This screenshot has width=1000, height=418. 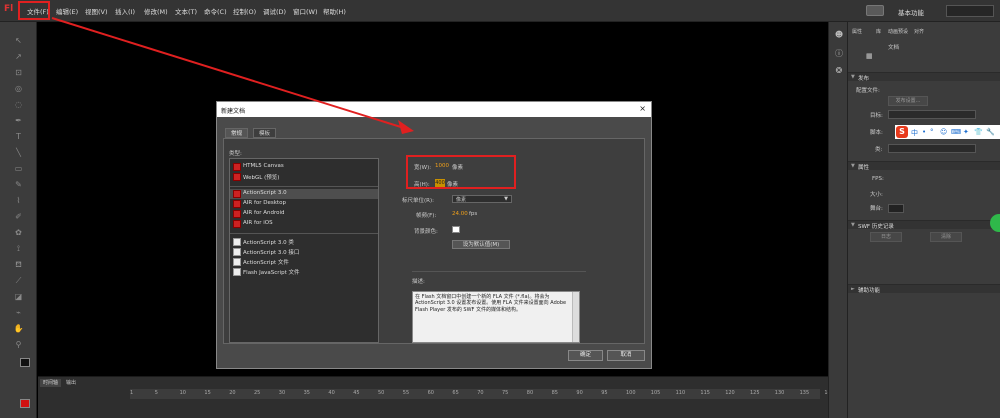 What do you see at coordinates (456, 229) in the screenshot?
I see `bg-color-swatch` at bounding box center [456, 229].